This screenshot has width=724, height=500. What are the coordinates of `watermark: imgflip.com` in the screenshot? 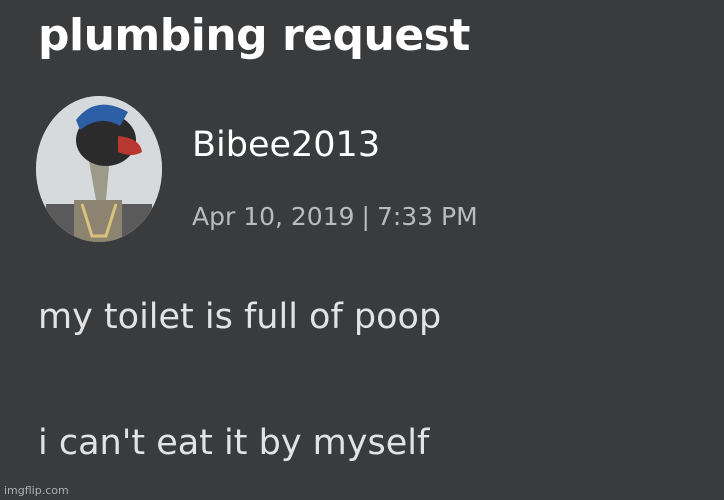 It's located at (36, 490).